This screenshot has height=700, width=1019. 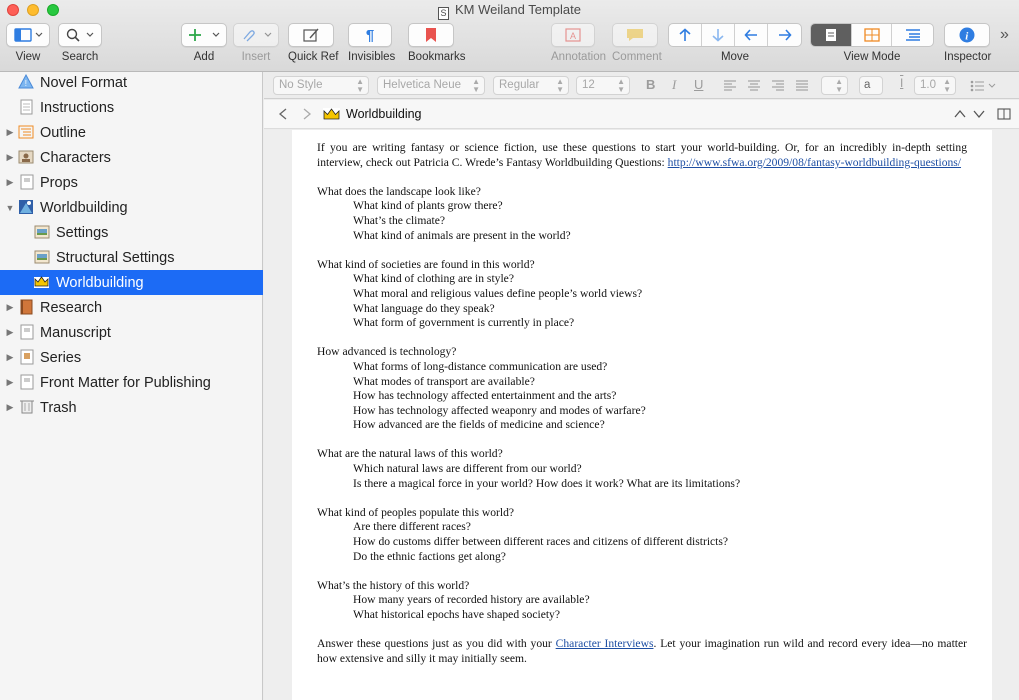 I want to click on pilcrow-icon: ¶, so click(x=370, y=35).